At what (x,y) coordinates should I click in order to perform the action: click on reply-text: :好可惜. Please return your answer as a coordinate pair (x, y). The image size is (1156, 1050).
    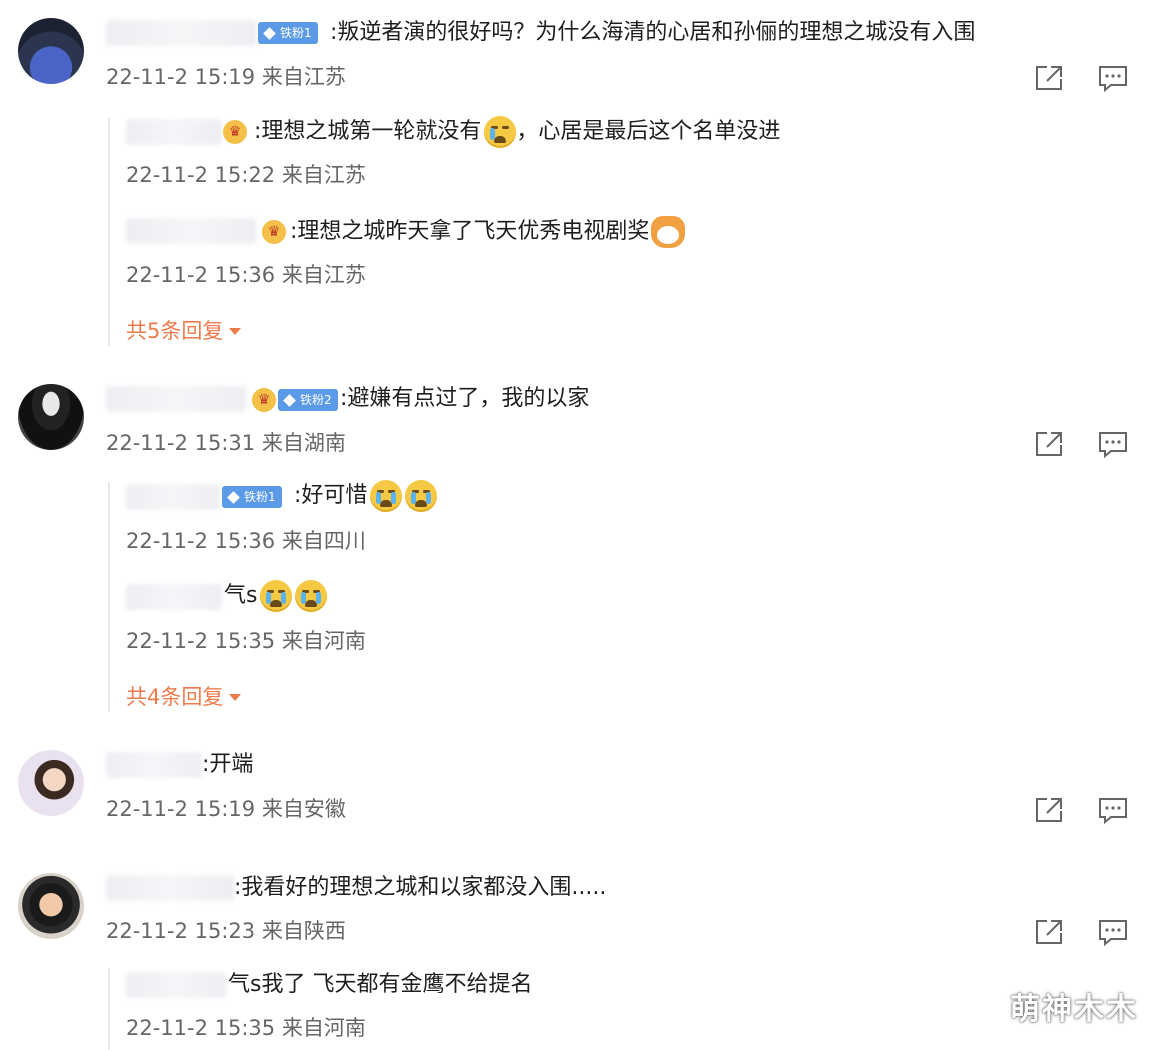
    Looking at the image, I should click on (366, 496).